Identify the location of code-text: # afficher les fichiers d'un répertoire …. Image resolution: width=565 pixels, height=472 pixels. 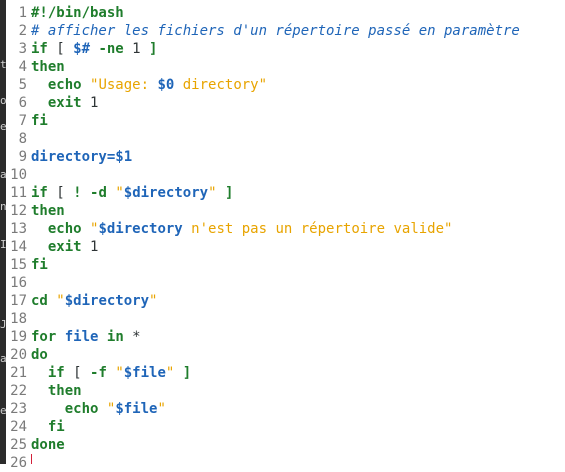
(275, 31).